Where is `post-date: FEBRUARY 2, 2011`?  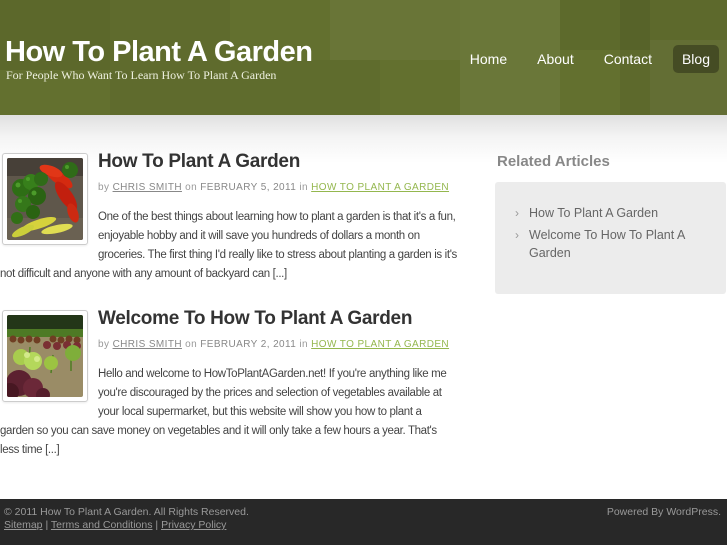 post-date: FEBRUARY 2, 2011 is located at coordinates (248, 344).